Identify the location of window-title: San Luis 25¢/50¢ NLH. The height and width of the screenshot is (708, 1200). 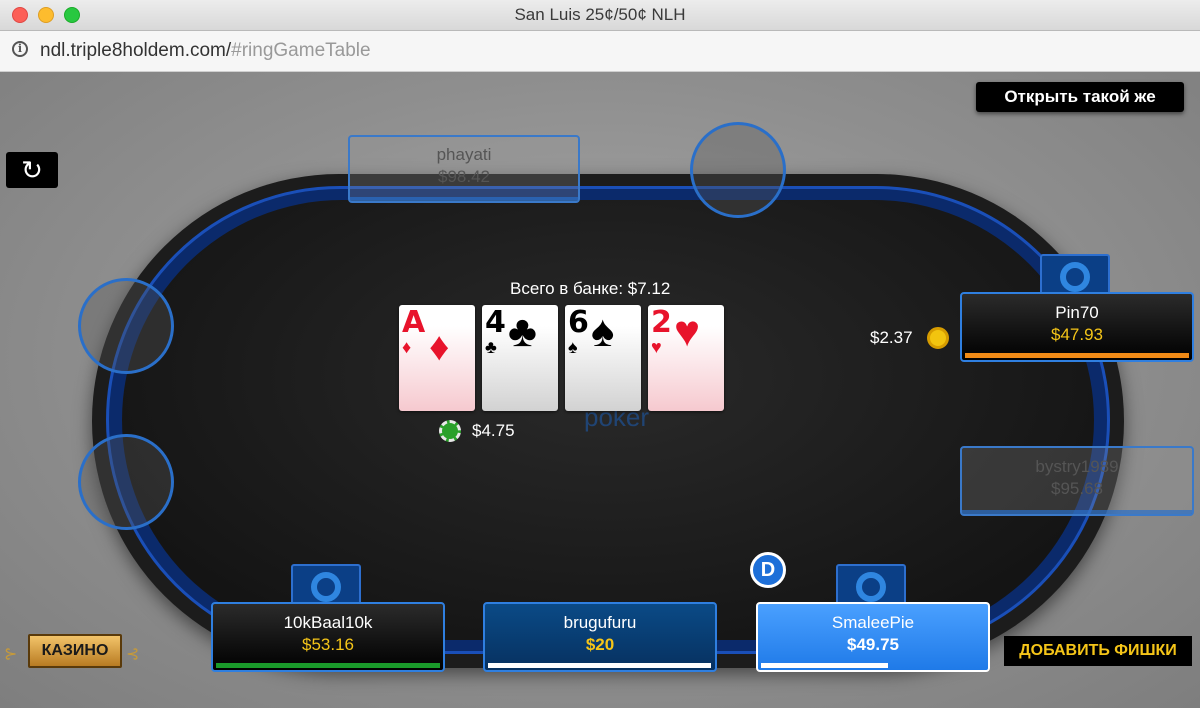
(600, 14).